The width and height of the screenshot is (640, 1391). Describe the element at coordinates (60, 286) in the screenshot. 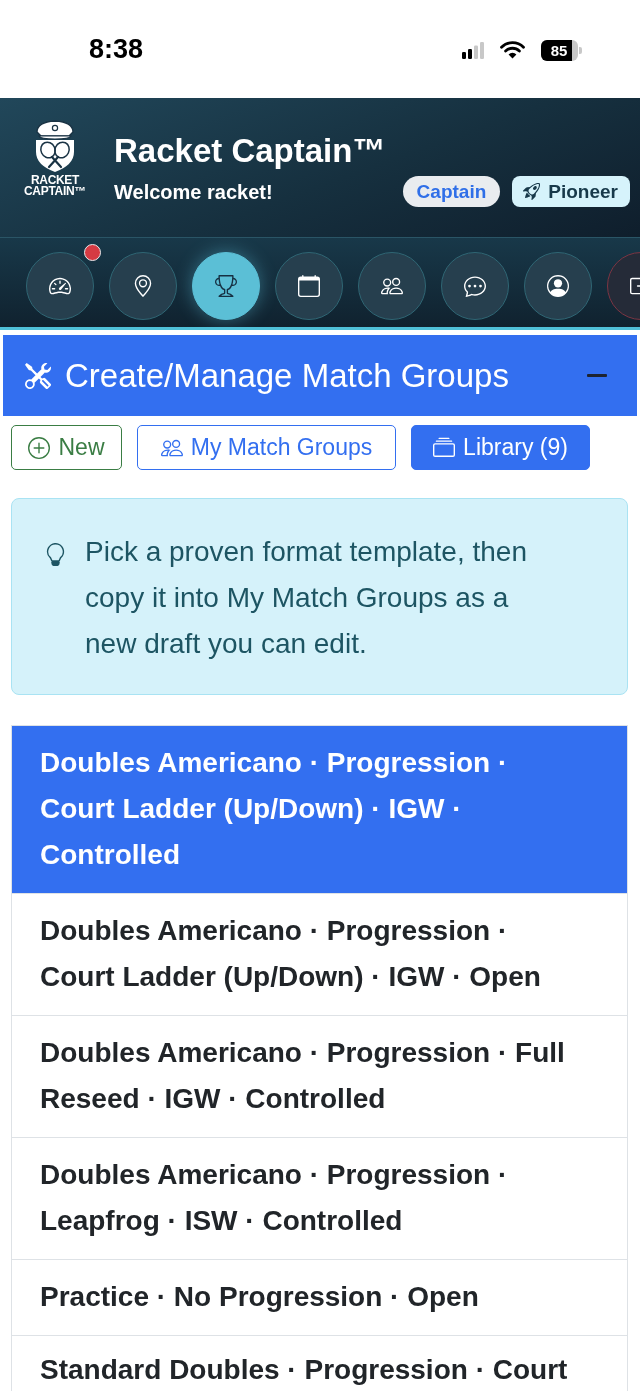

I see `gauge-icon` at that location.